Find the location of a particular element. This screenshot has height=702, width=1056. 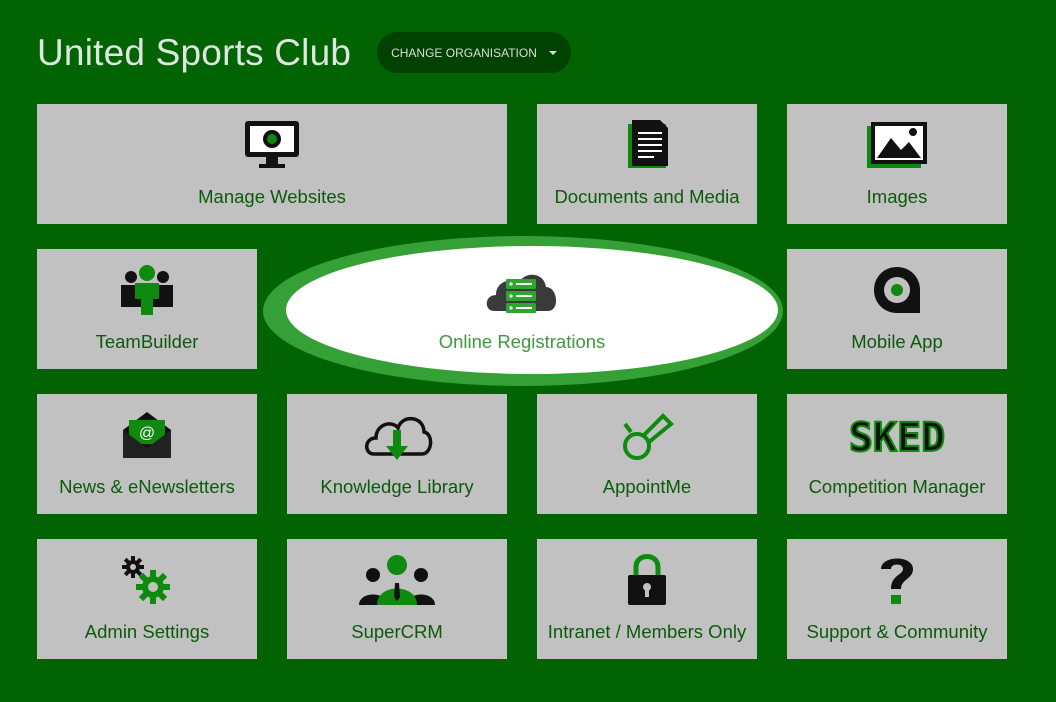

tile-competition-manager: SKED Competition Manager is located at coordinates (897, 454).